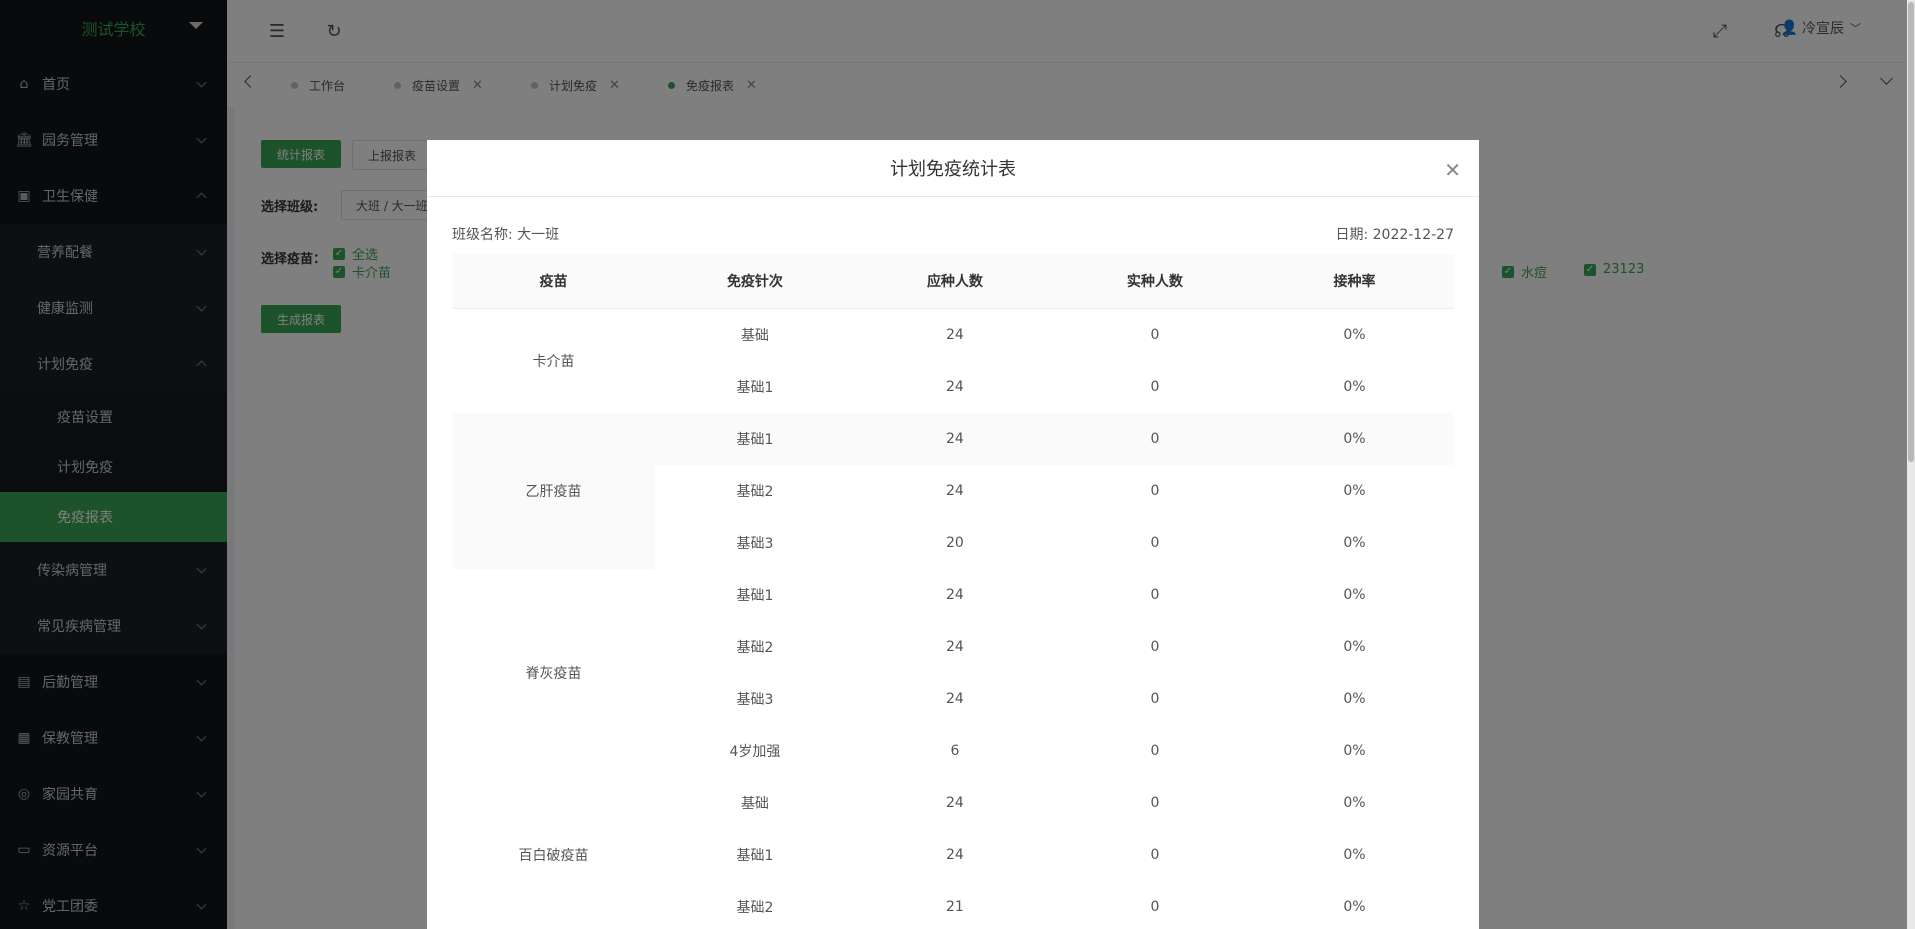 This screenshot has width=1915, height=929. I want to click on col-expected: 应种人数, so click(954, 281).